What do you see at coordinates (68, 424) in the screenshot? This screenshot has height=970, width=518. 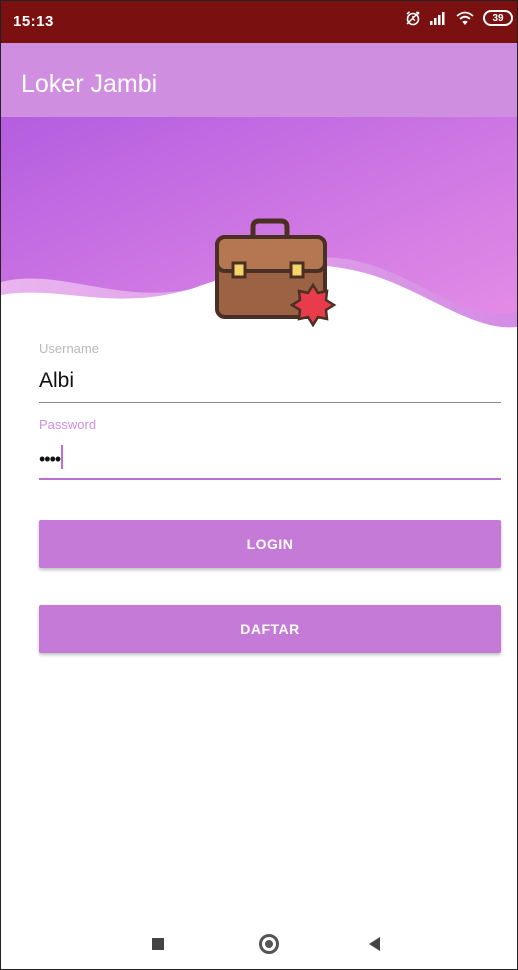 I see `password-label: Password` at bounding box center [68, 424].